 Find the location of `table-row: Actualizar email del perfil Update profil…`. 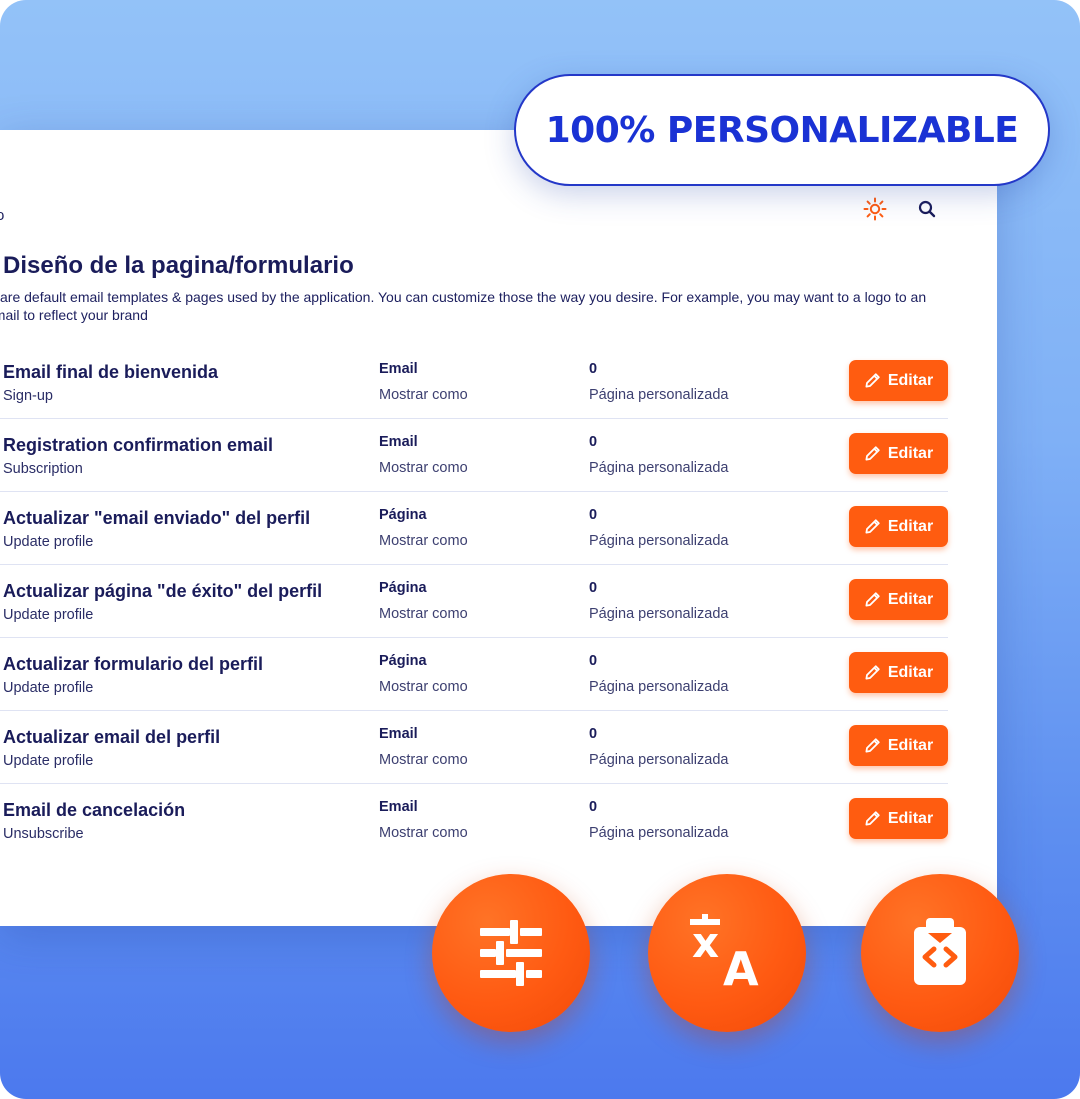

table-row: Actualizar email del perfil Update profil… is located at coordinates (474, 747).